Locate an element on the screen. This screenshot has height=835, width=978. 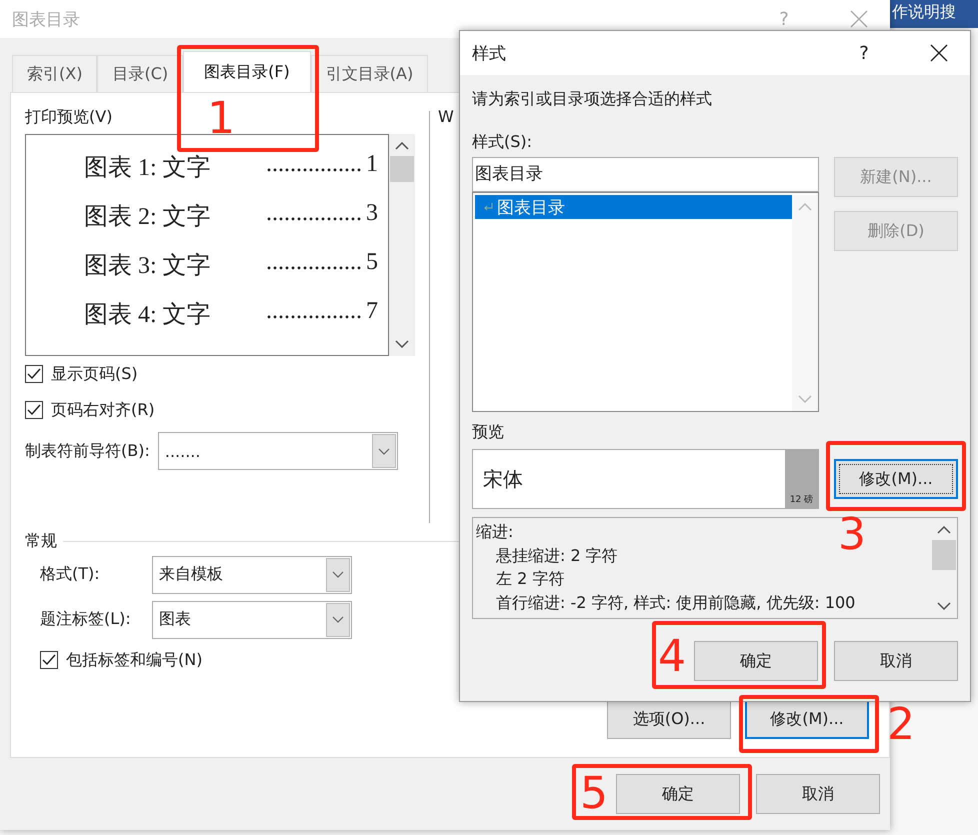
list-item: 图表目录 is located at coordinates (633, 207).